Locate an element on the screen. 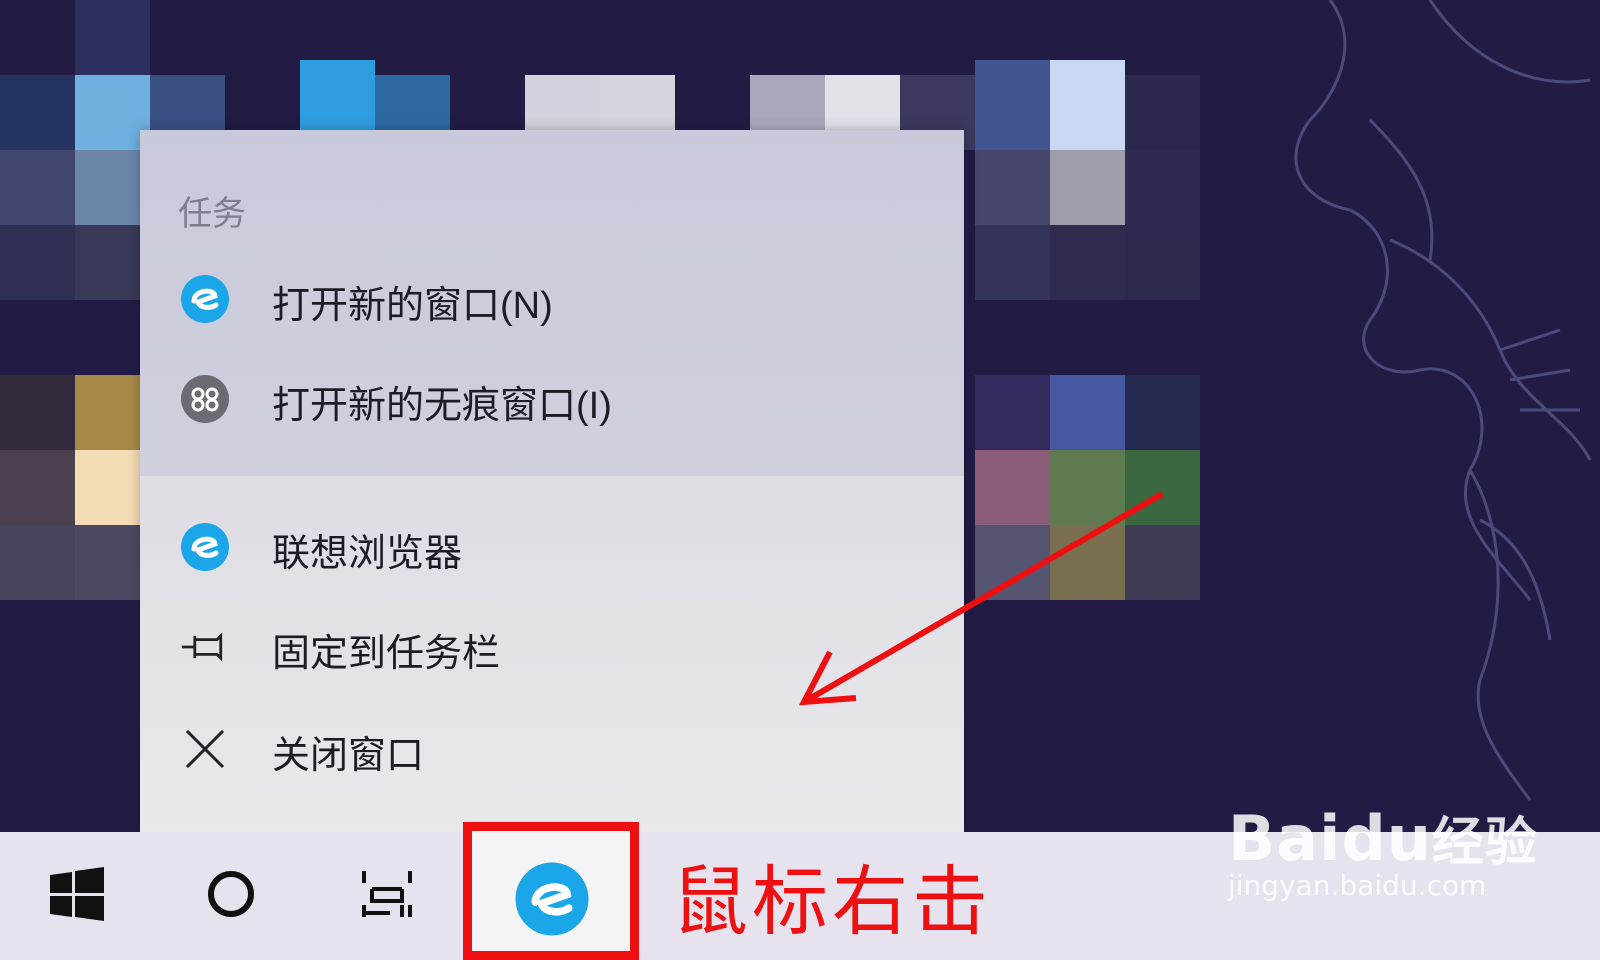 Image resolution: width=1600 pixels, height=960 pixels. menu-item-close-window: 关闭窗口 is located at coordinates (552, 748).